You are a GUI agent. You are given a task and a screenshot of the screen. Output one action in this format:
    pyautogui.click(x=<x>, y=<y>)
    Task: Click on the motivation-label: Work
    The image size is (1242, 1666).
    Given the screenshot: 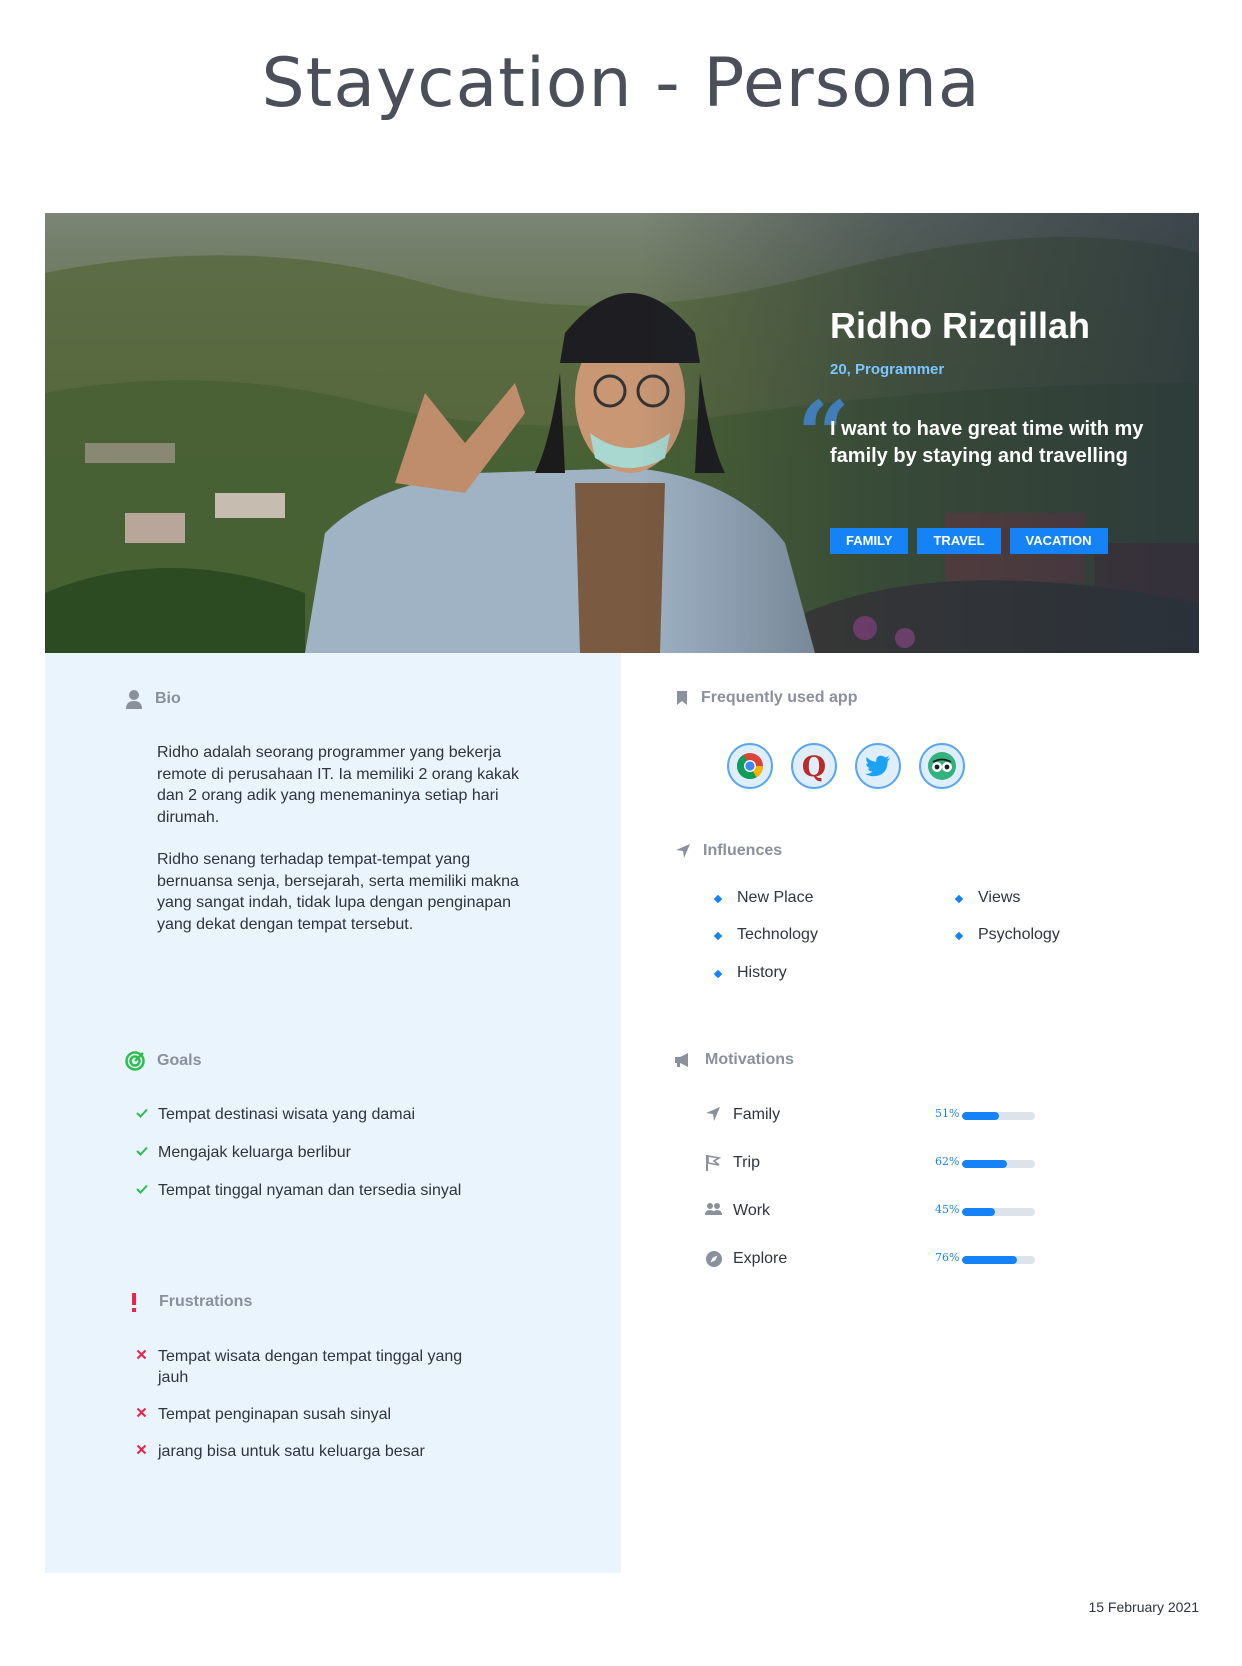 What is the action you would take?
    pyautogui.click(x=752, y=1210)
    